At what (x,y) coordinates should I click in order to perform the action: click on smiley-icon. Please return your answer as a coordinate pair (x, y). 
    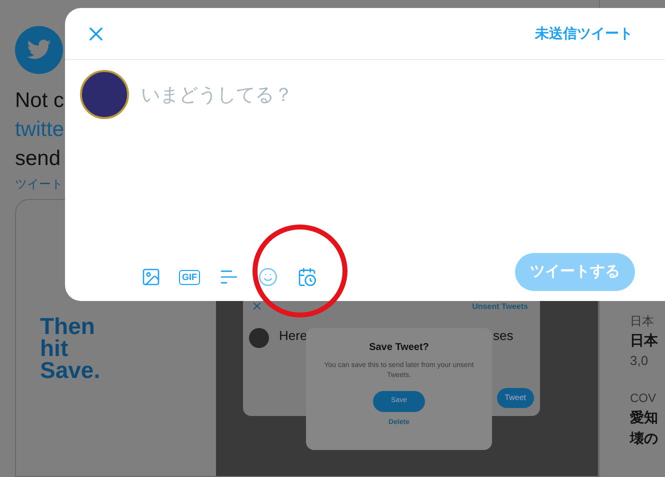
    Looking at the image, I should click on (268, 277).